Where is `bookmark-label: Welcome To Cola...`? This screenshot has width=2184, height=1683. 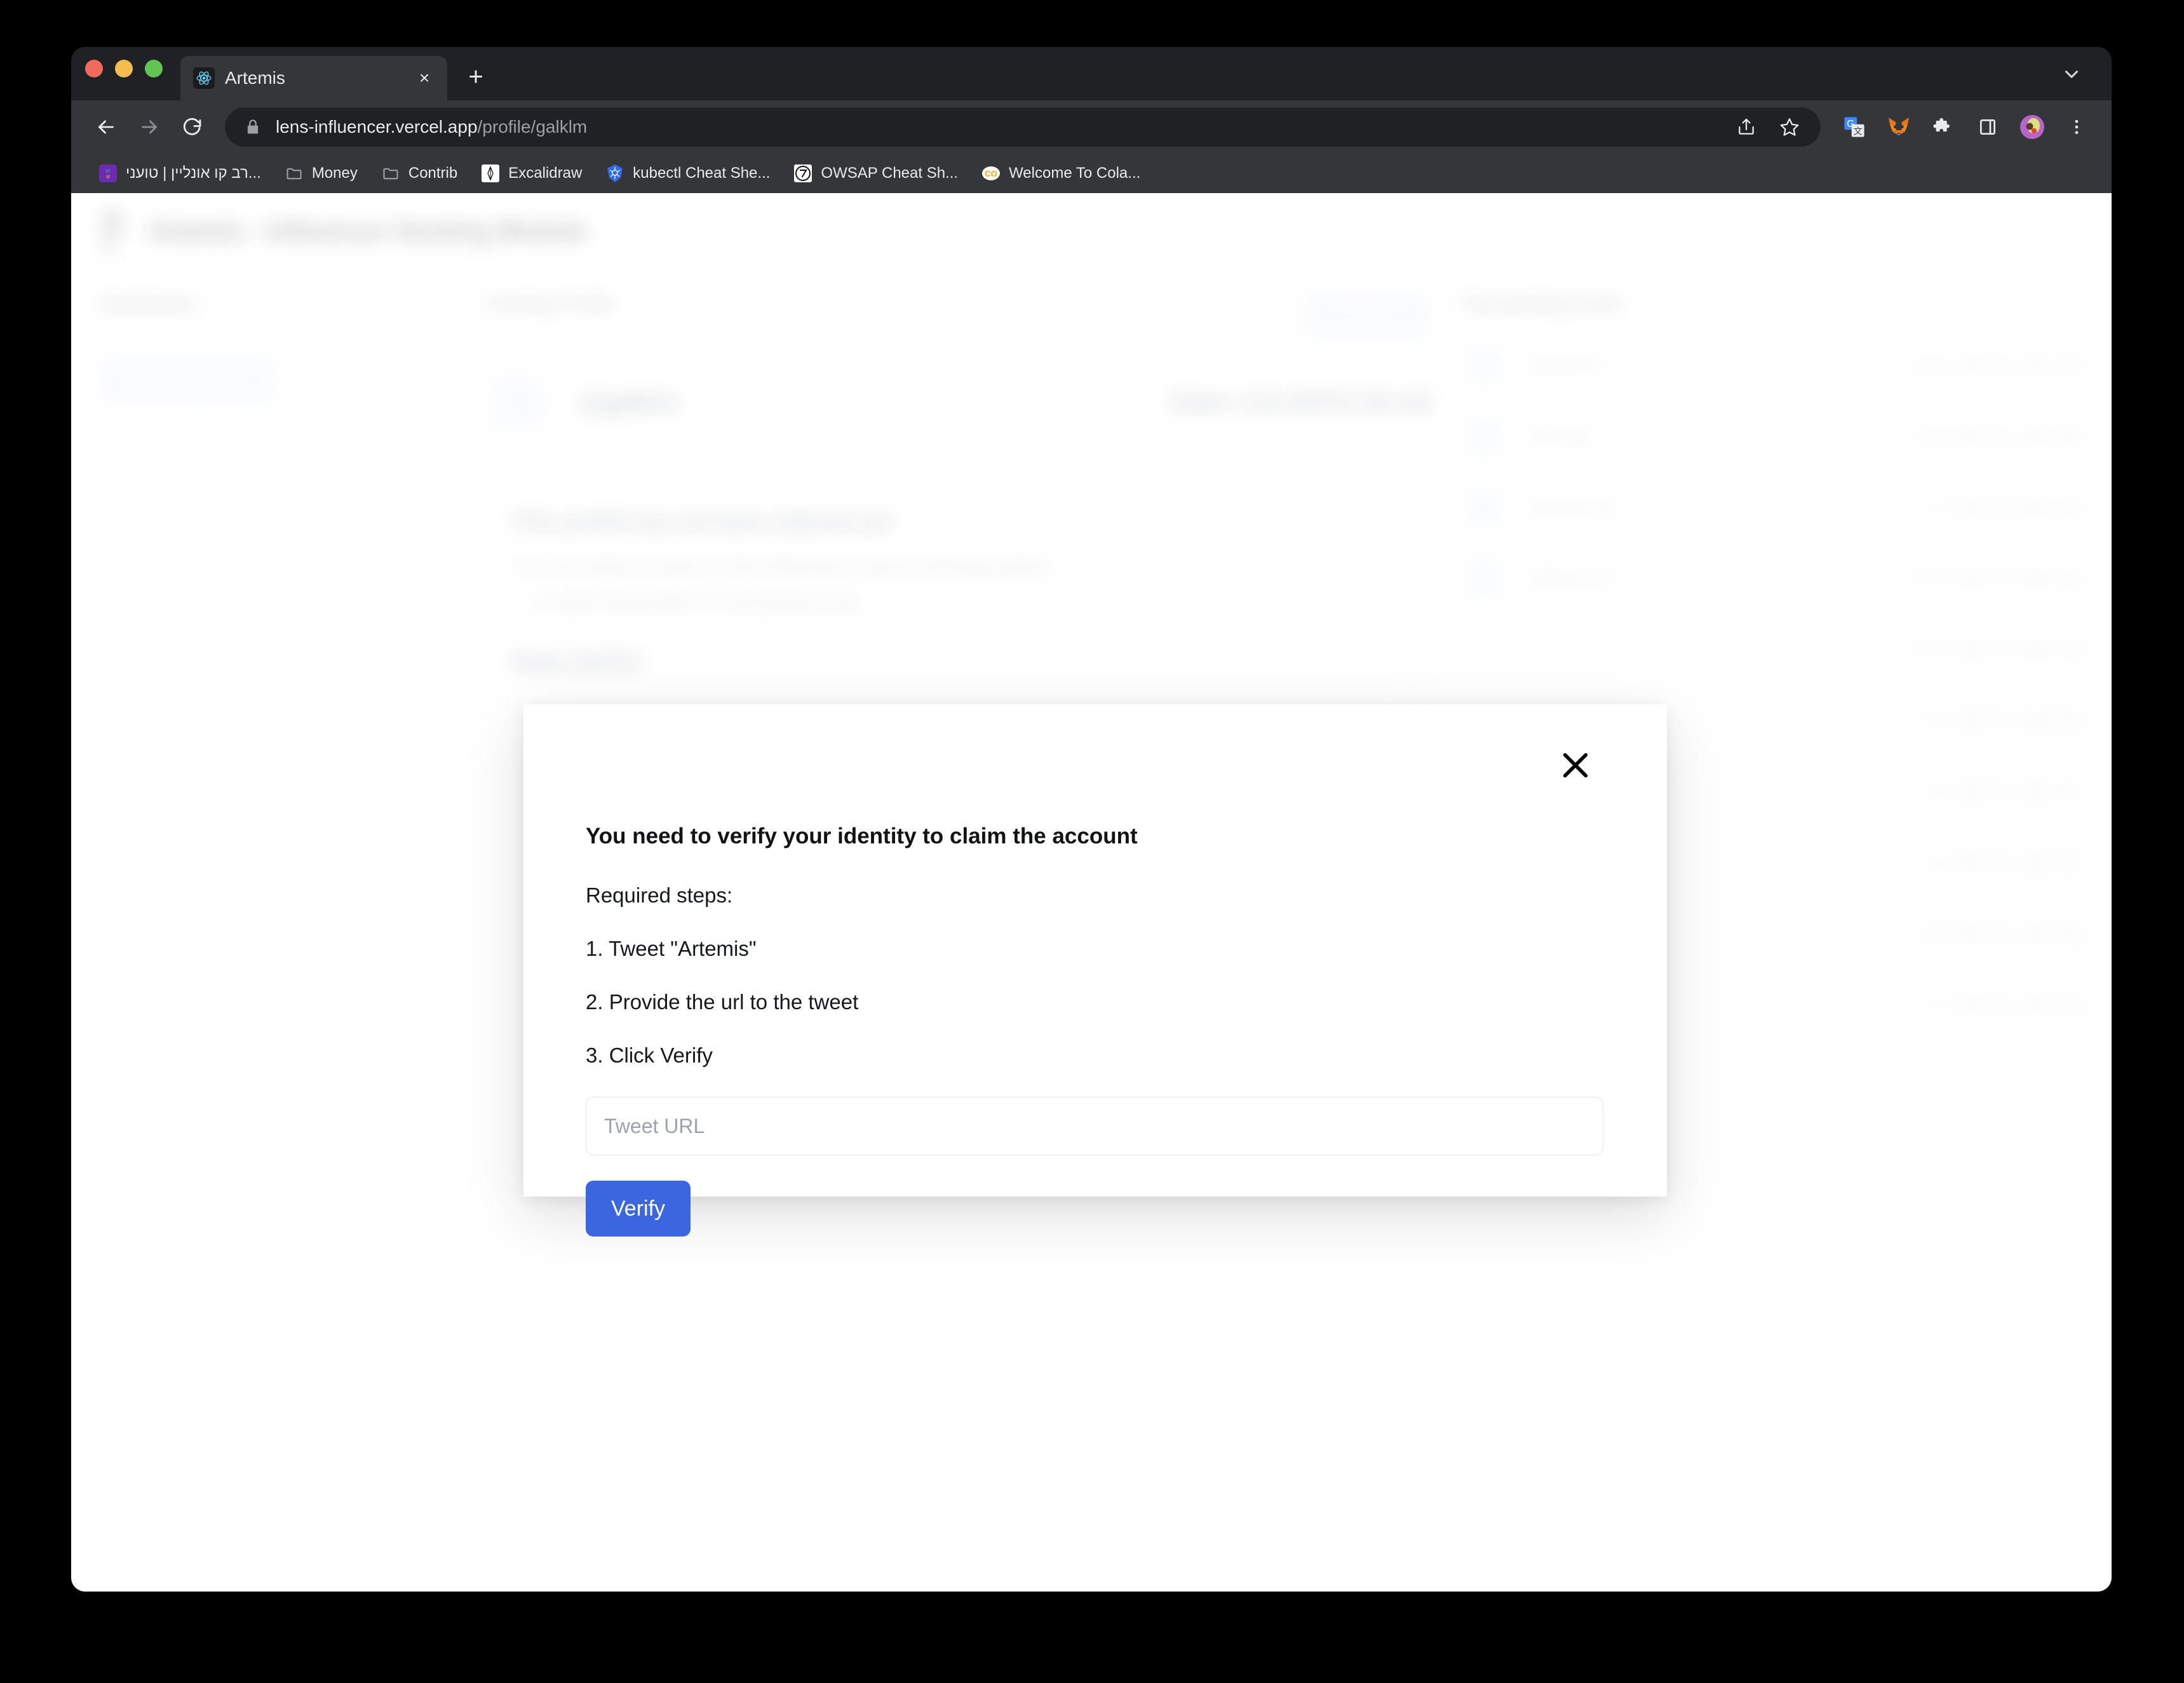 bookmark-label: Welcome To Cola... is located at coordinates (1075, 173).